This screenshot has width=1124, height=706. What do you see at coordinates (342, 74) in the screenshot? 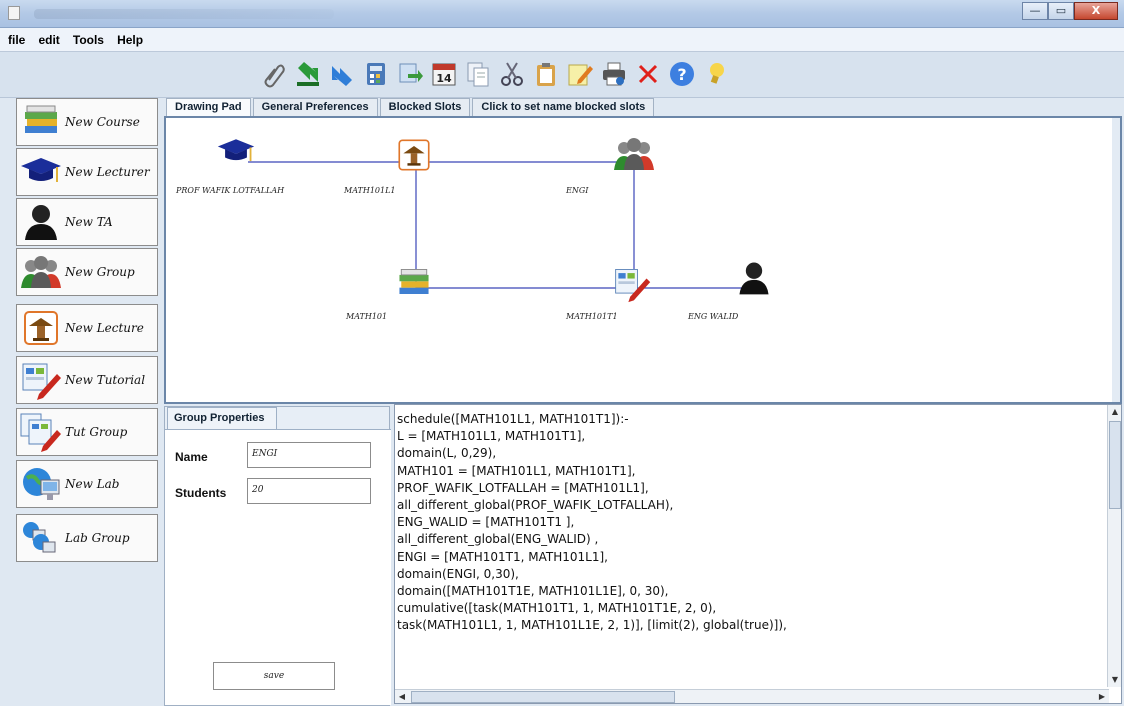
I see `export-arrow-icon` at bounding box center [342, 74].